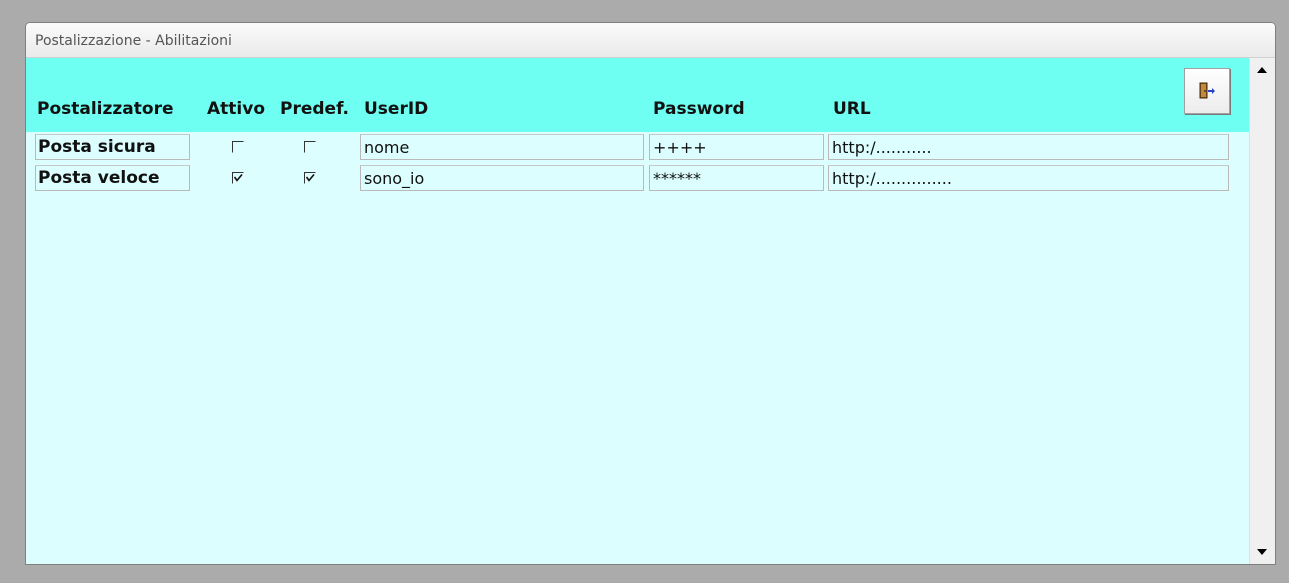 Image resolution: width=1289 pixels, height=583 pixels. I want to click on column-header-predef: Predef., so click(314, 109).